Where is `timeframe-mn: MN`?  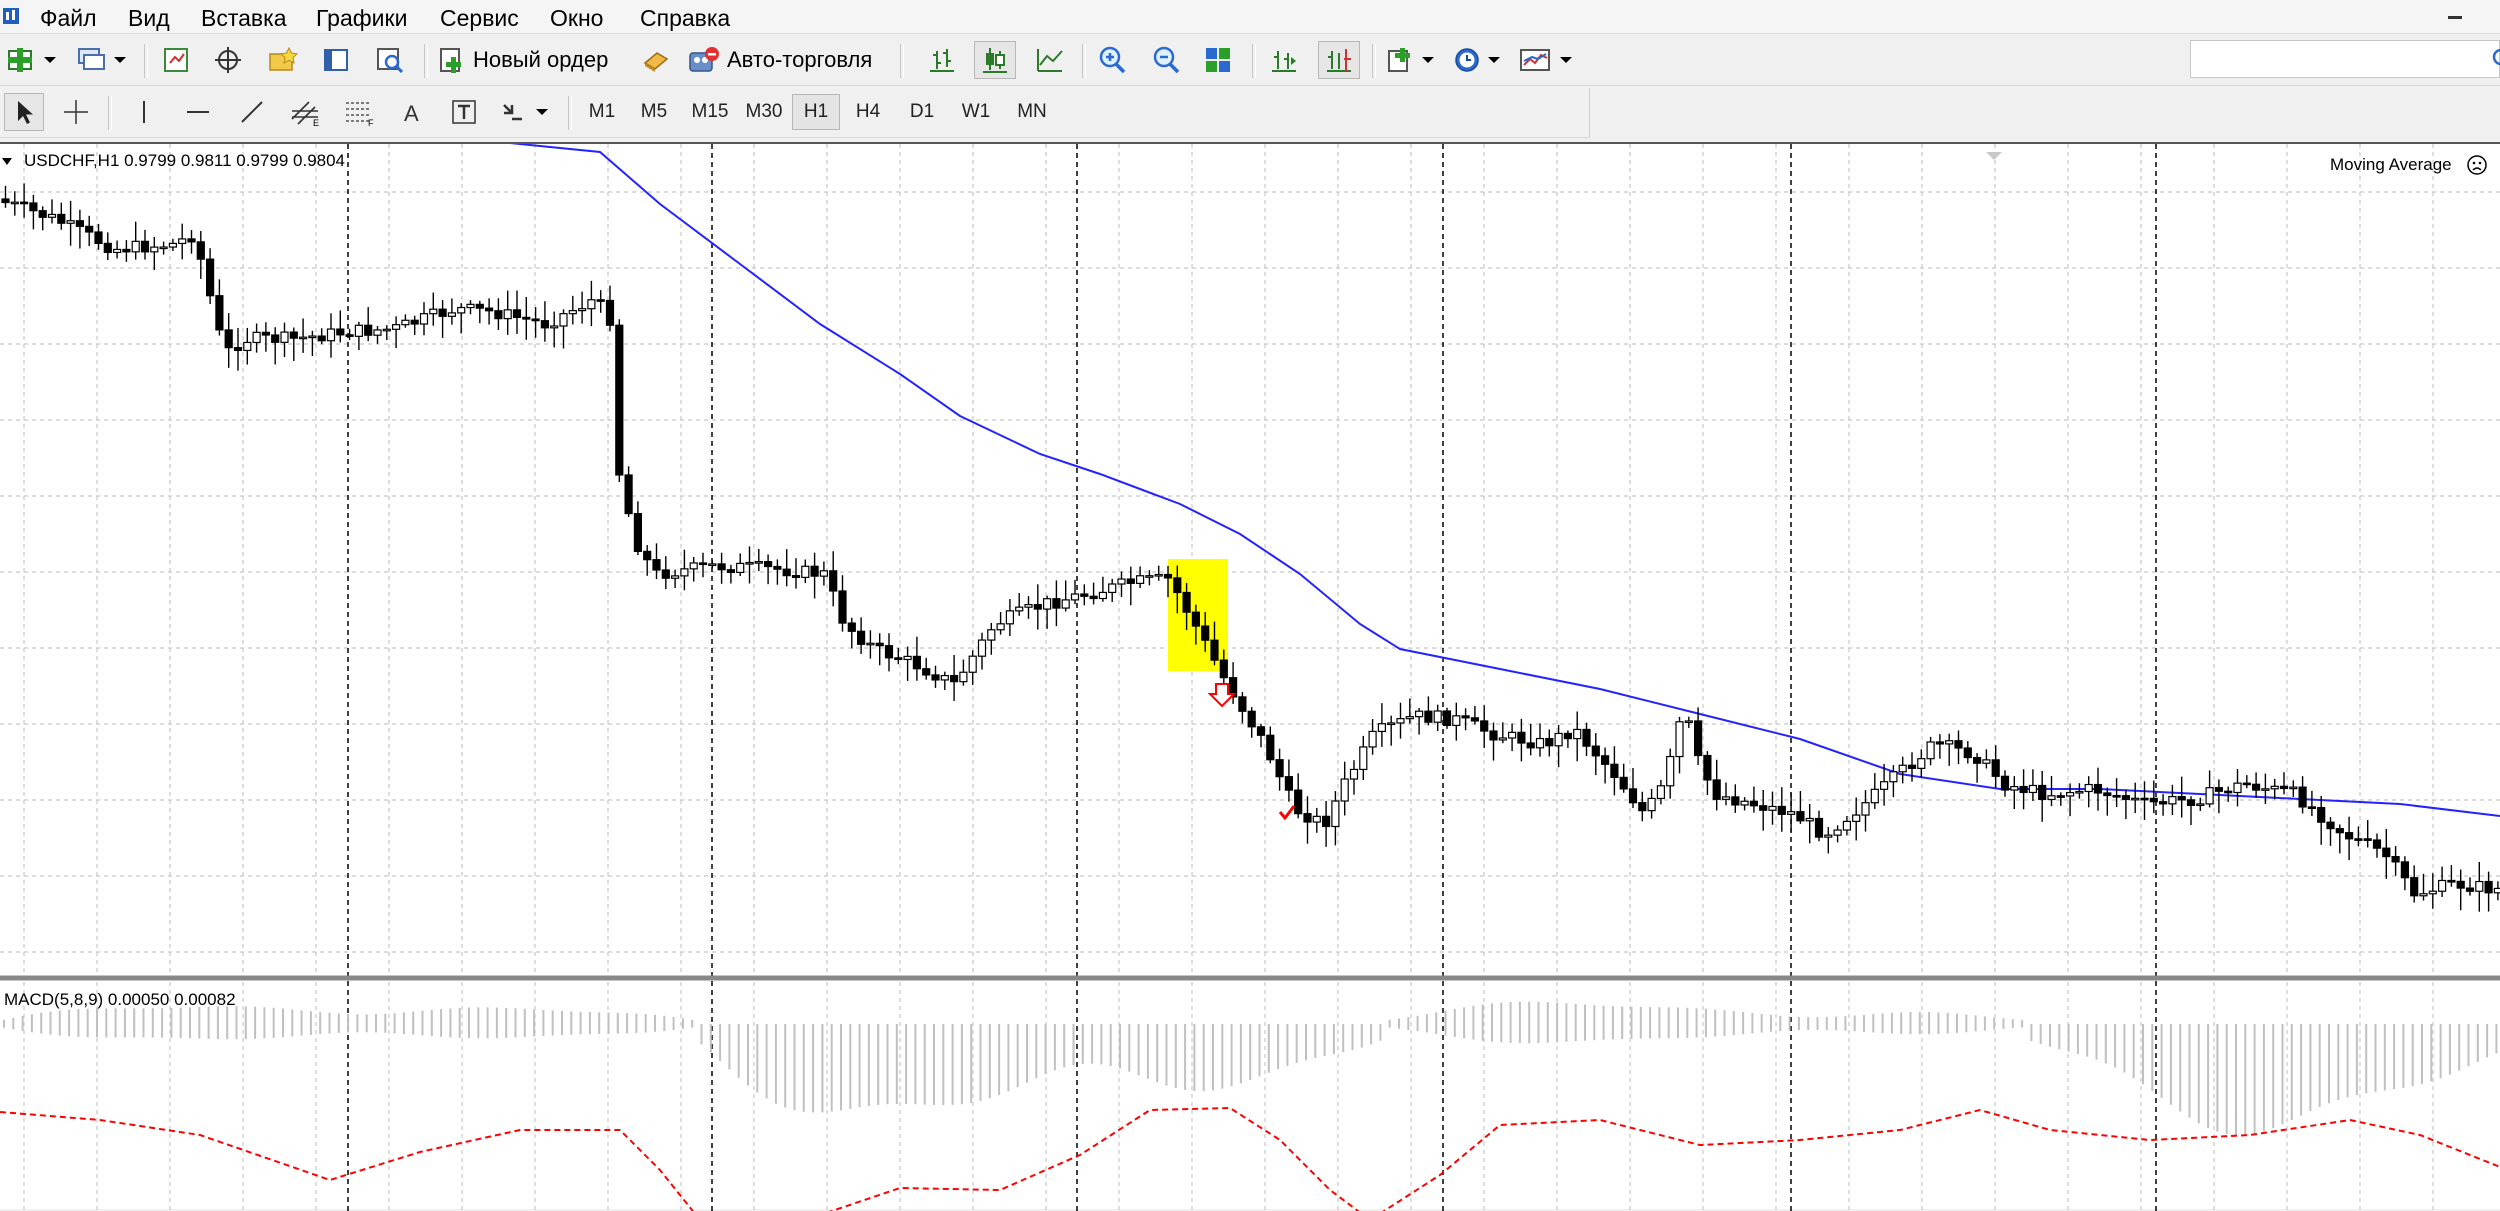
timeframe-mn: MN is located at coordinates (1032, 112).